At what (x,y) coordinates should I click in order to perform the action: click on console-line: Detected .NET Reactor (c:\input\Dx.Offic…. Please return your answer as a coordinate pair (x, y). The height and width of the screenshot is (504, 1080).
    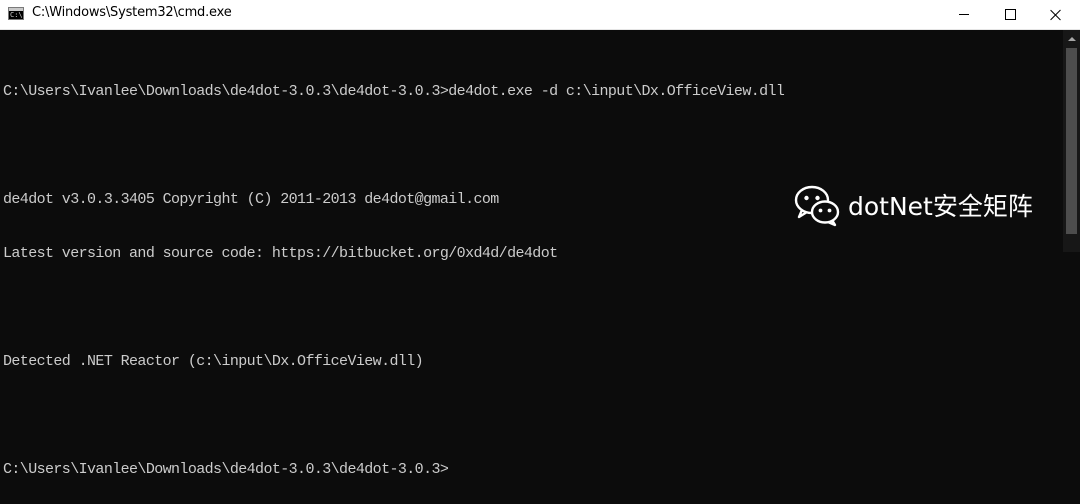
    Looking at the image, I should click on (213, 361).